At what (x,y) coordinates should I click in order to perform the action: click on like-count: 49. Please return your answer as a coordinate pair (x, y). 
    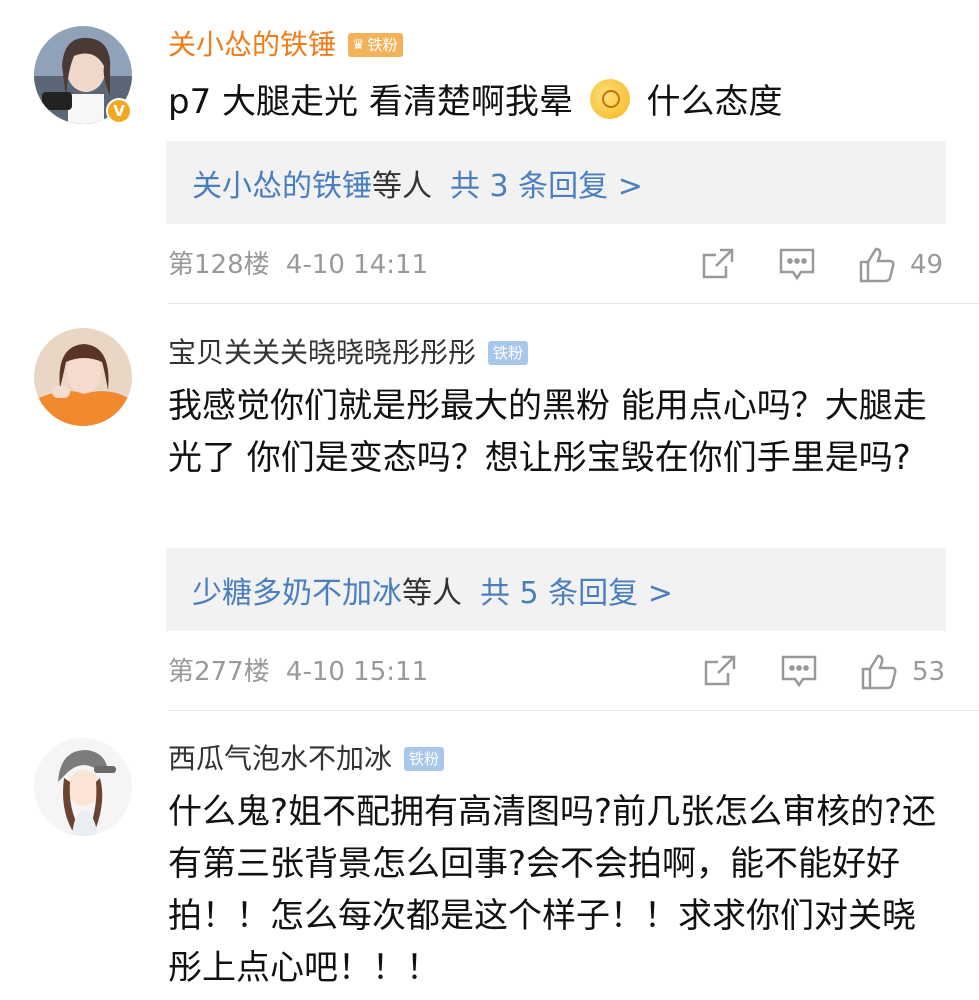
    Looking at the image, I should click on (927, 265).